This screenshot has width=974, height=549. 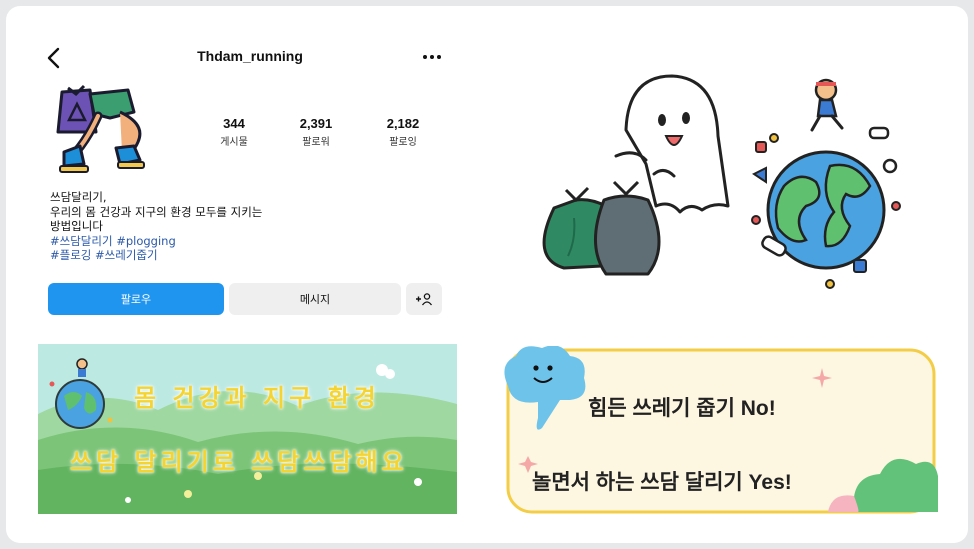 I want to click on stat-followers-label: 팔로워, so click(x=316, y=142).